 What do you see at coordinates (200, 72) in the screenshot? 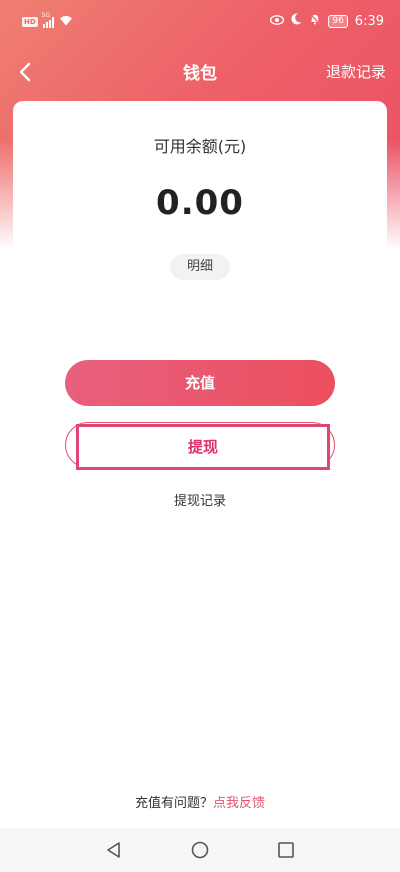
I see `nav-bar: 钱包 退款记录` at bounding box center [200, 72].